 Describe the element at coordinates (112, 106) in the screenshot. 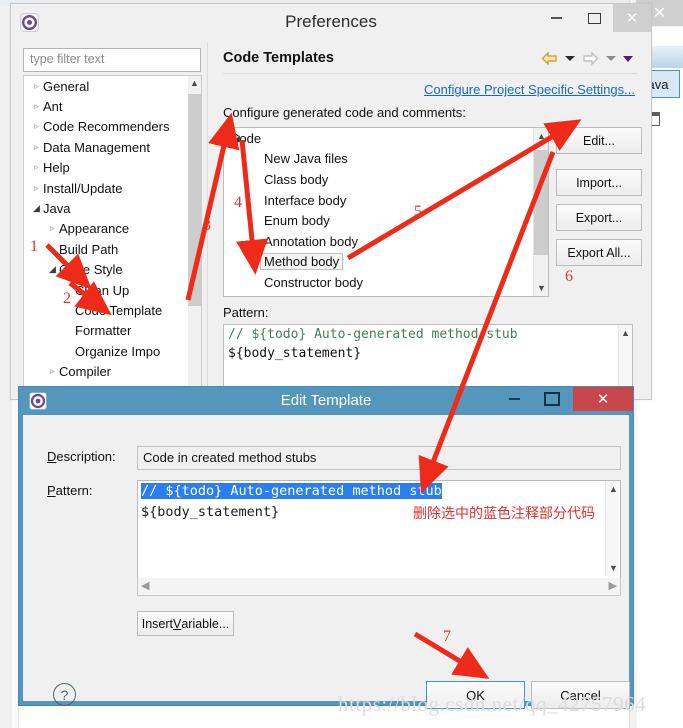

I see `sidebar-item-ant: ▹ Ant` at that location.